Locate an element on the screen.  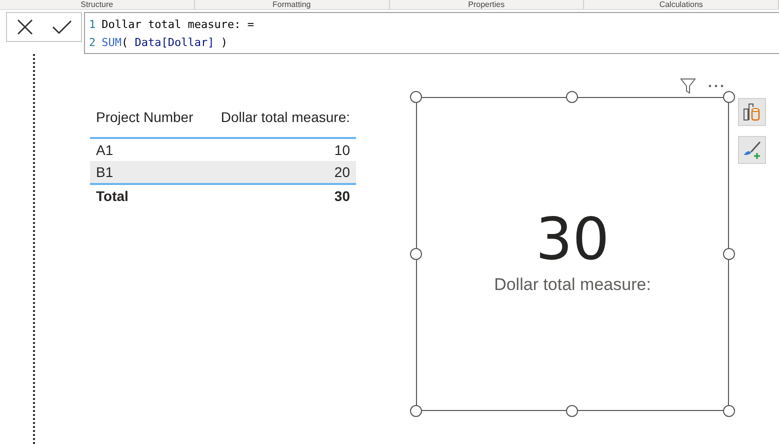
filter-icon is located at coordinates (688, 86).